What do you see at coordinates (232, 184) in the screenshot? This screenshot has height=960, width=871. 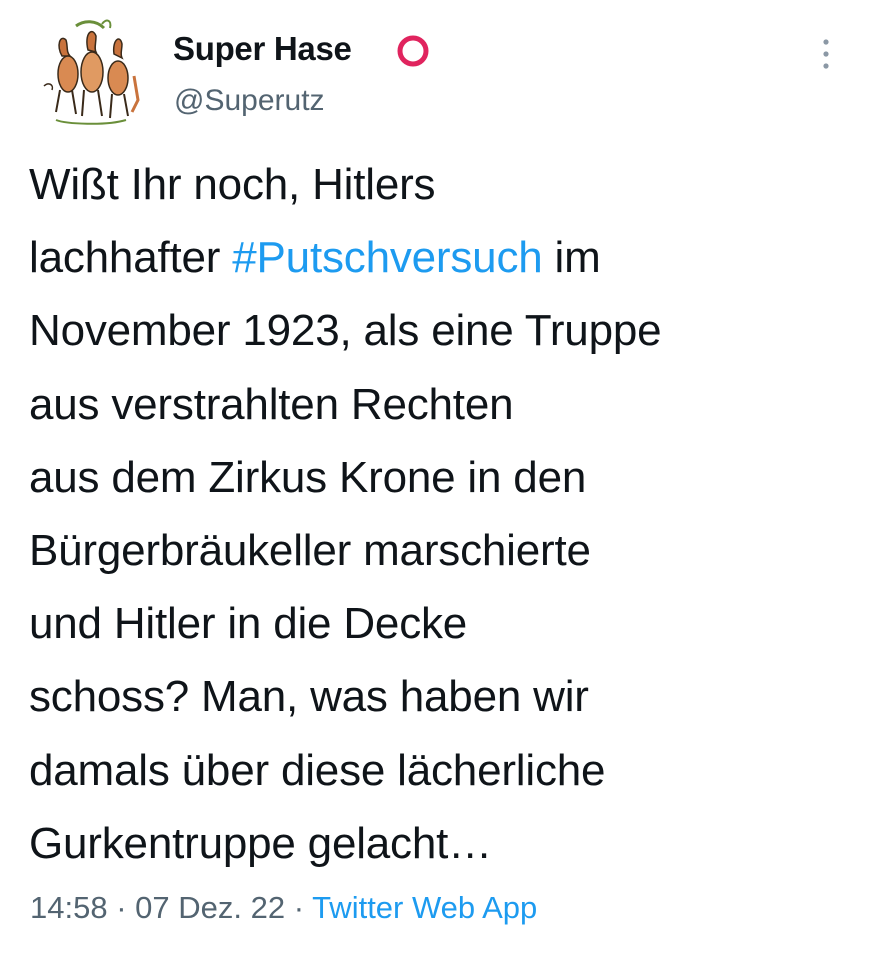 I see `tweet-line: Wißt Ihr noch, Hitlers` at bounding box center [232, 184].